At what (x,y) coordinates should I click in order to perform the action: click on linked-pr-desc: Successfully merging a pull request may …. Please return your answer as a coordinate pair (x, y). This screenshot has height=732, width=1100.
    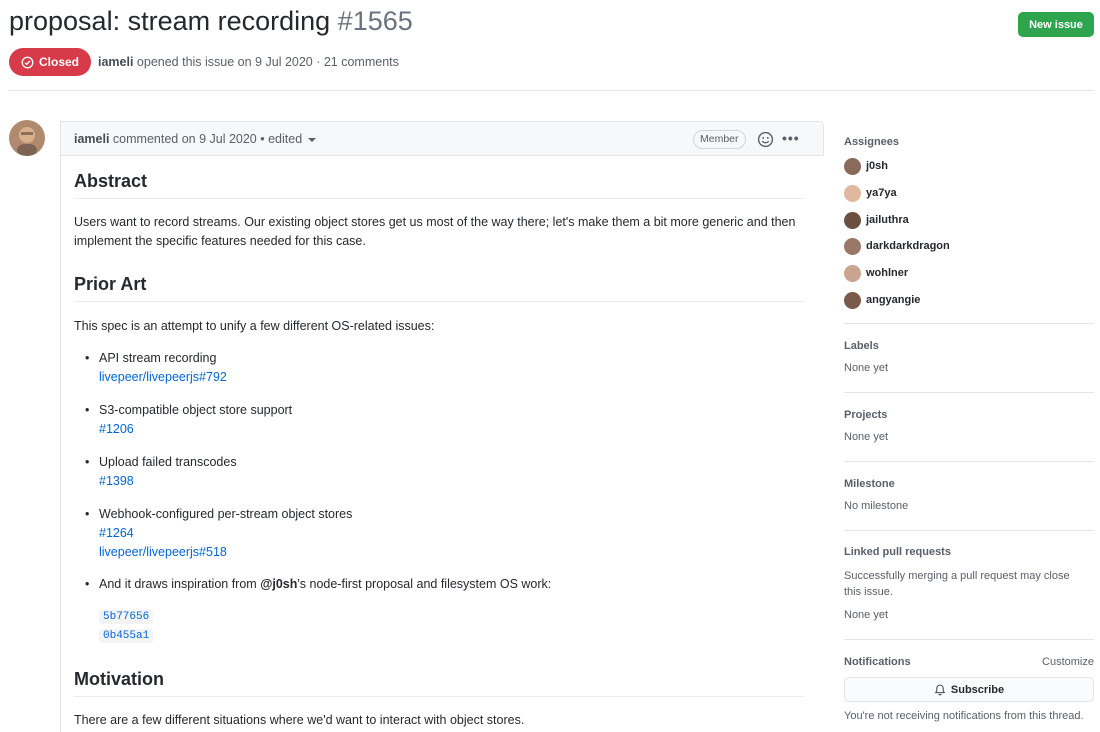
    Looking at the image, I should click on (957, 584).